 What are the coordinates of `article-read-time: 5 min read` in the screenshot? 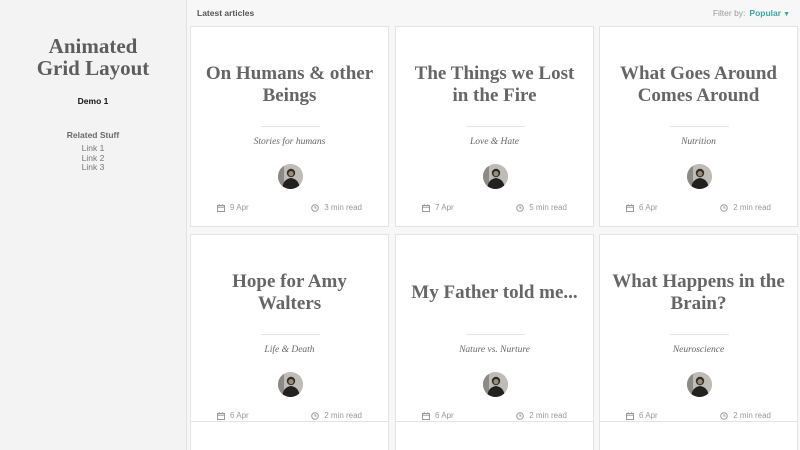 It's located at (541, 207).